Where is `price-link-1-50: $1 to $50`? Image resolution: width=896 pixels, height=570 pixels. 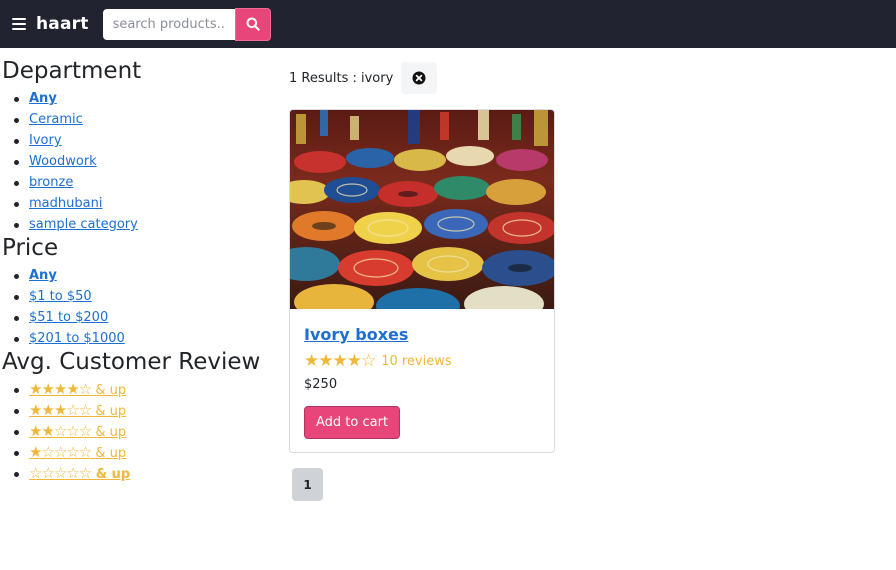 price-link-1-50: $1 to $50 is located at coordinates (60, 296).